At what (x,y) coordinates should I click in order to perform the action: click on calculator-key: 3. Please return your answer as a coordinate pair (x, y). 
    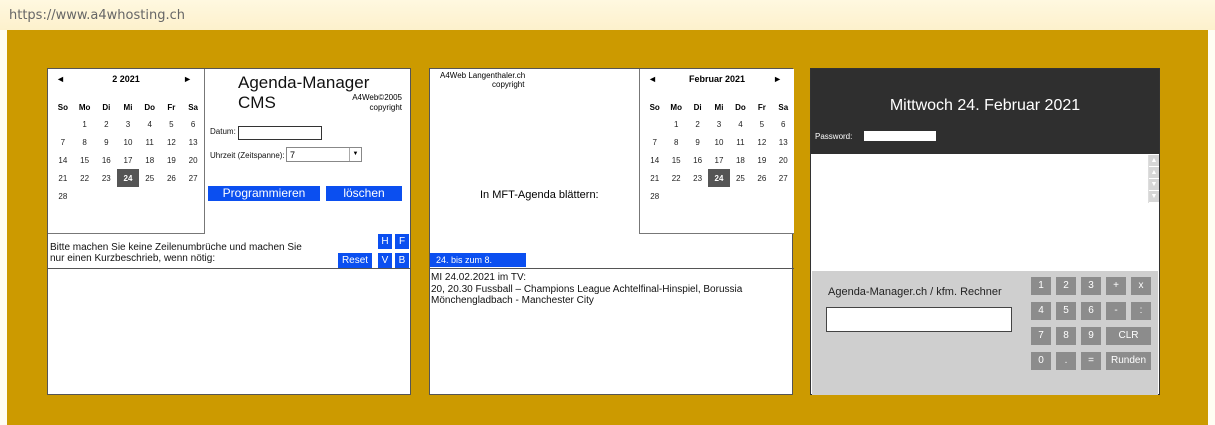
    Looking at the image, I should click on (1091, 286).